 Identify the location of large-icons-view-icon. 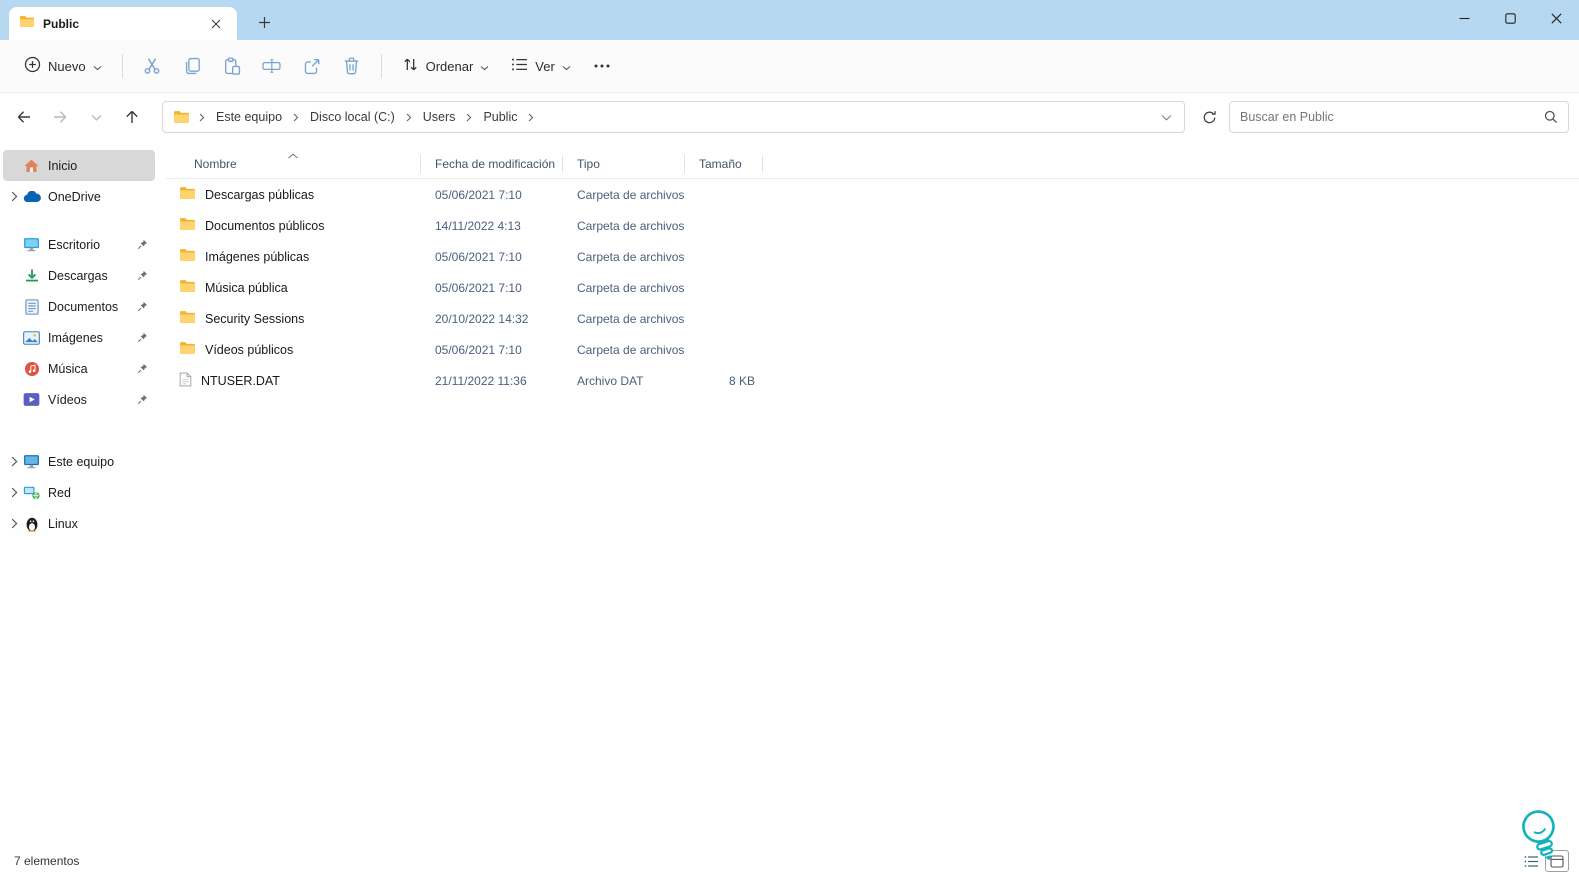
(1557, 861).